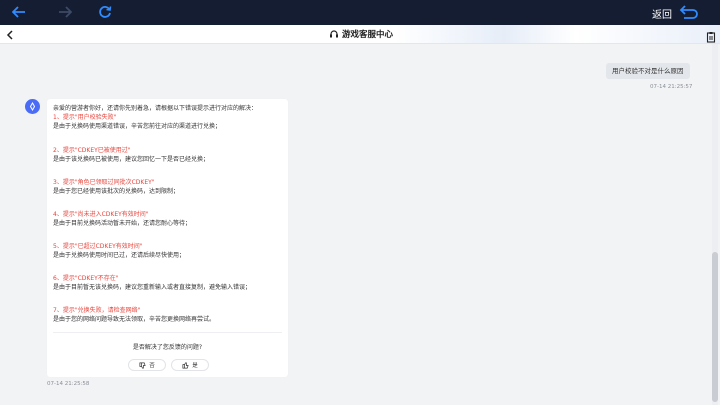 The height and width of the screenshot is (408, 720). I want to click on feedback-question: 是否解决了您反馈的问题?, so click(167, 347).